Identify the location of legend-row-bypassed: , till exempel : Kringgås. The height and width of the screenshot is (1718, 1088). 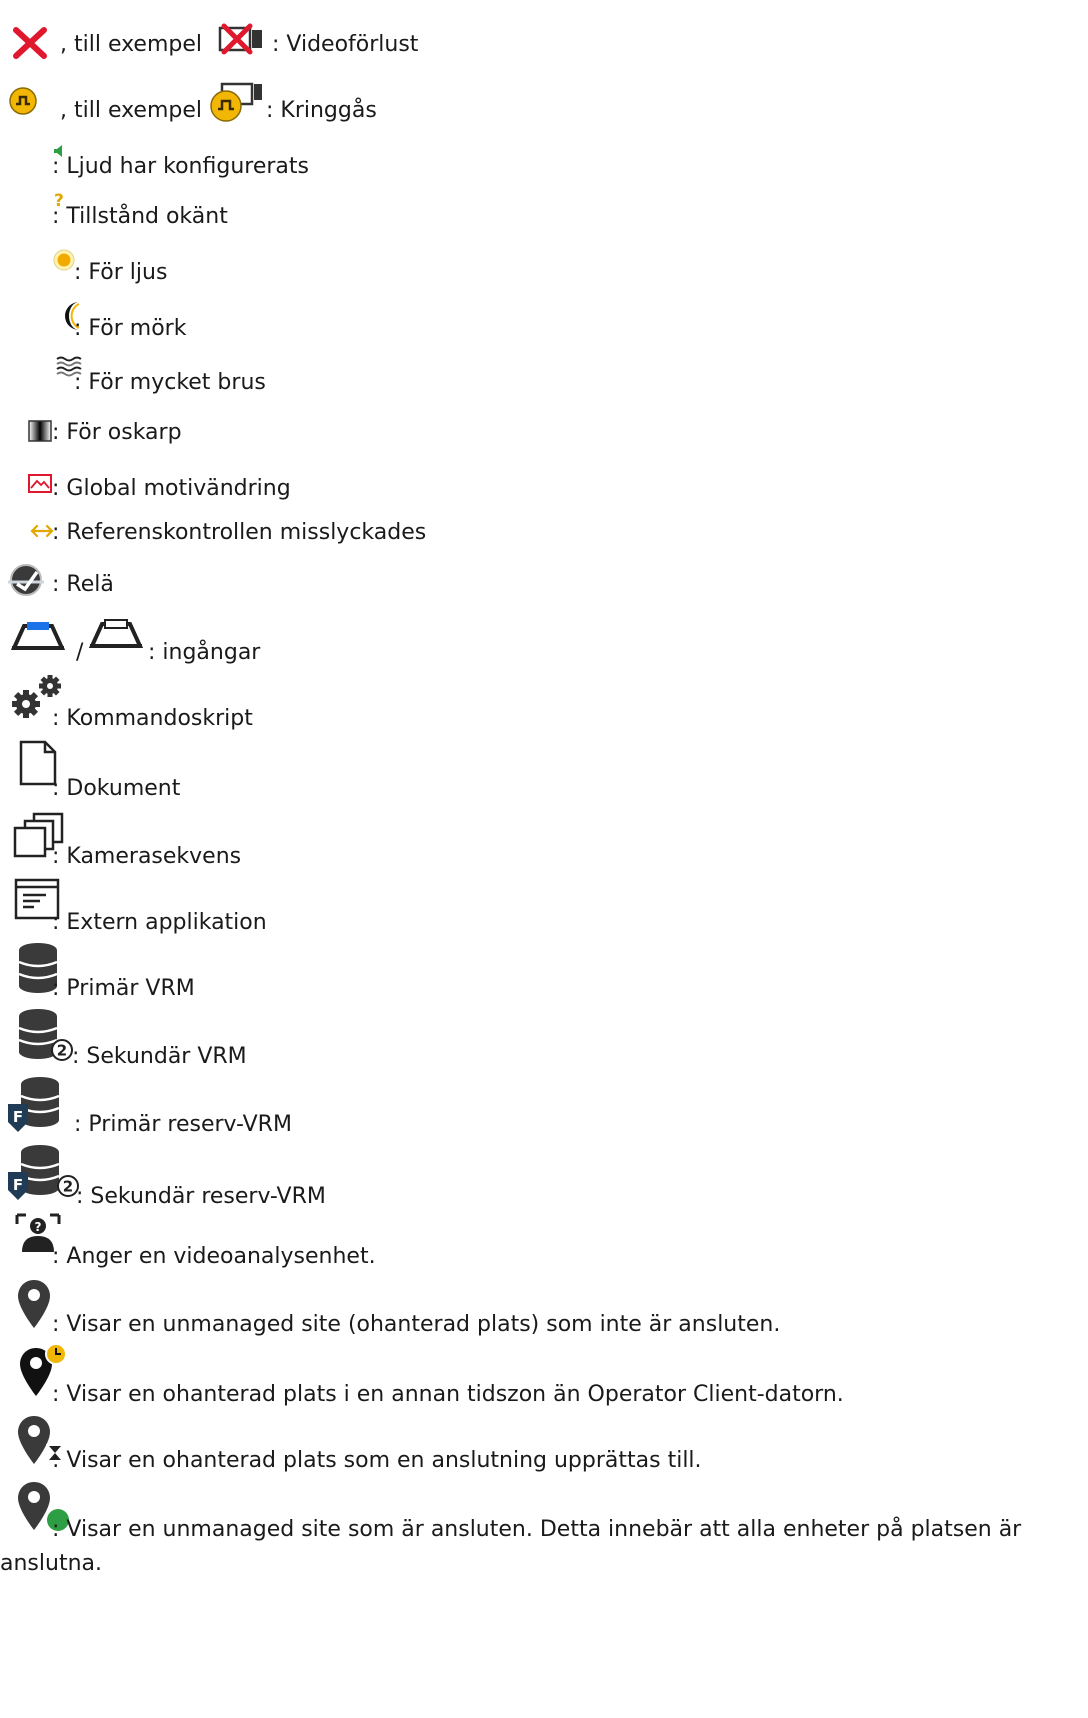
(544, 107).